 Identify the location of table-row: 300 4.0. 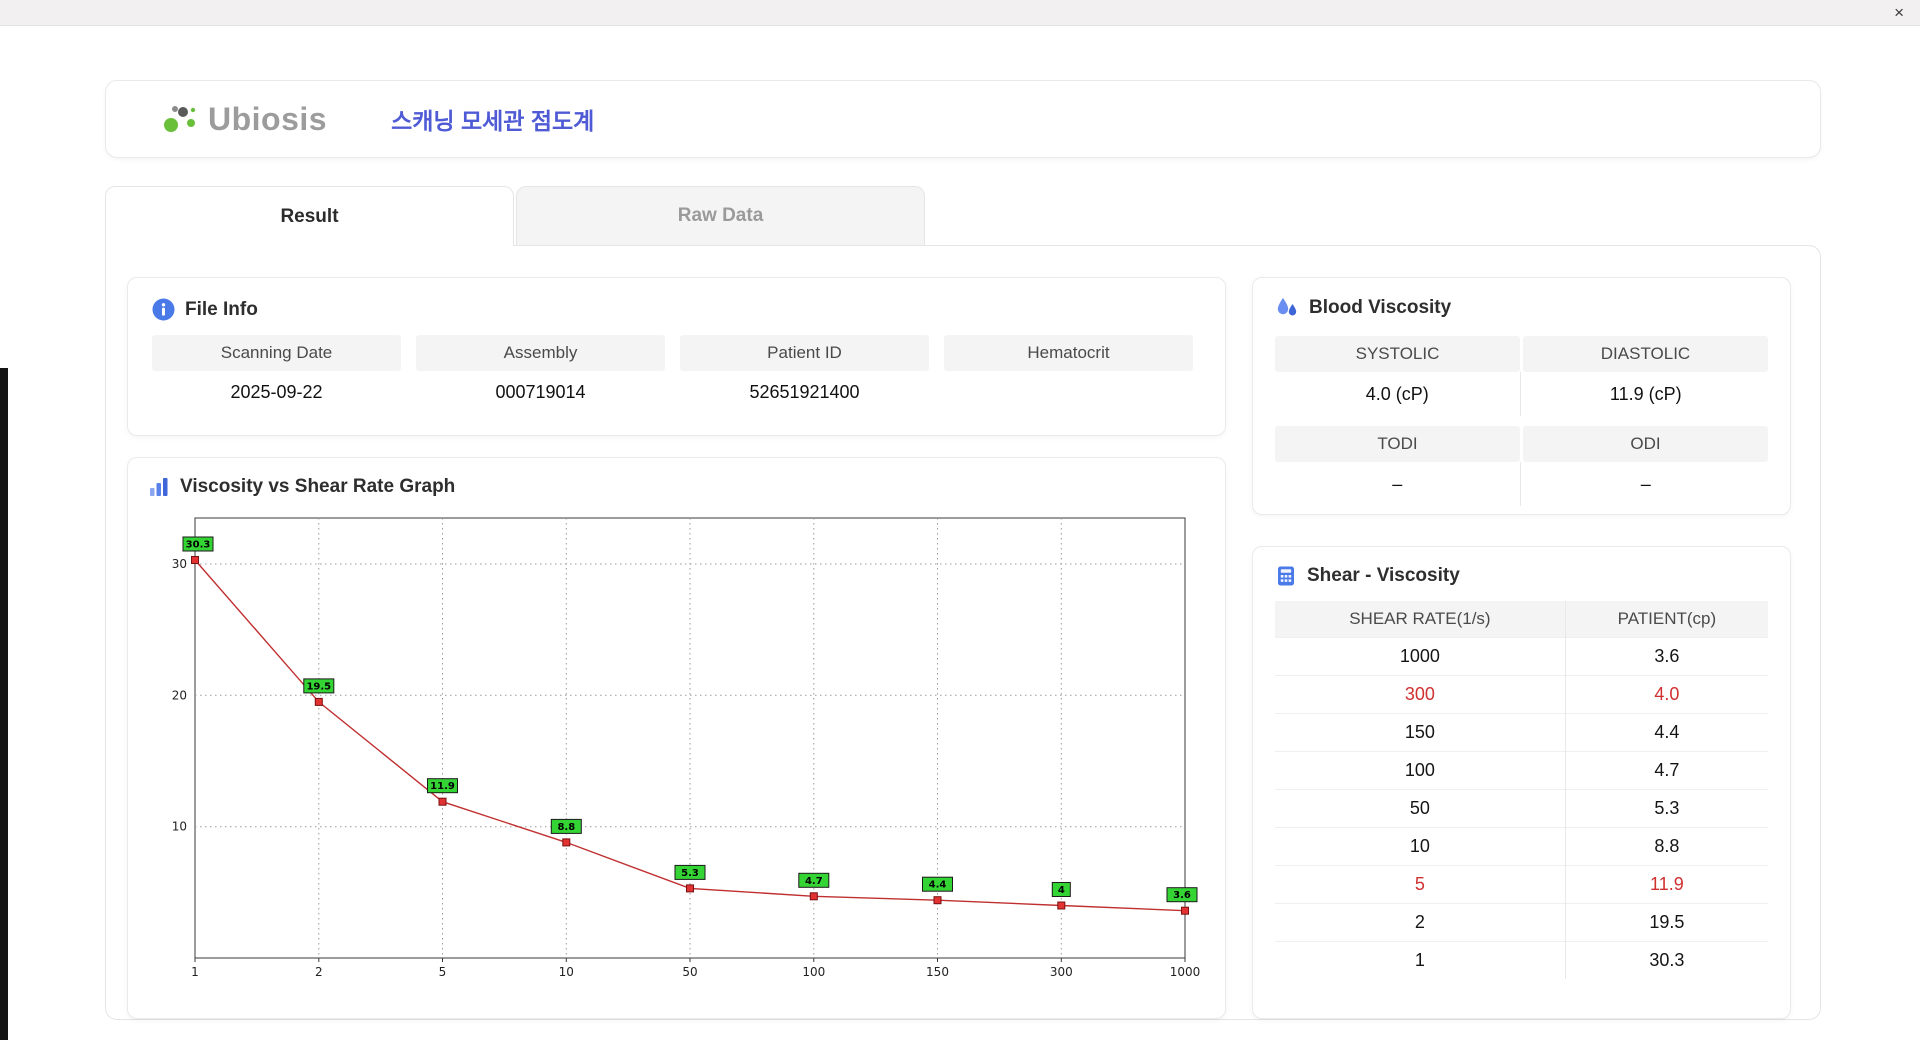
(1521, 693).